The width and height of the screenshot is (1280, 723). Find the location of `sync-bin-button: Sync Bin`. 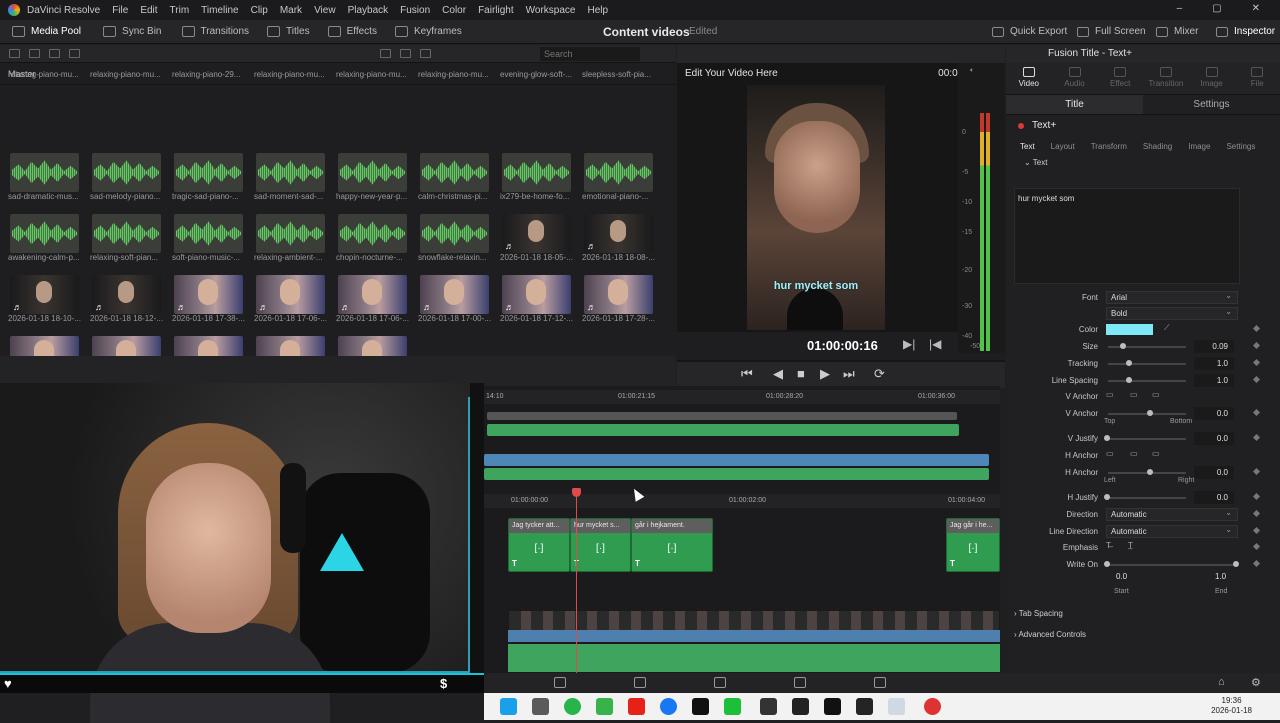

sync-bin-button: Sync Bin is located at coordinates (132, 31).